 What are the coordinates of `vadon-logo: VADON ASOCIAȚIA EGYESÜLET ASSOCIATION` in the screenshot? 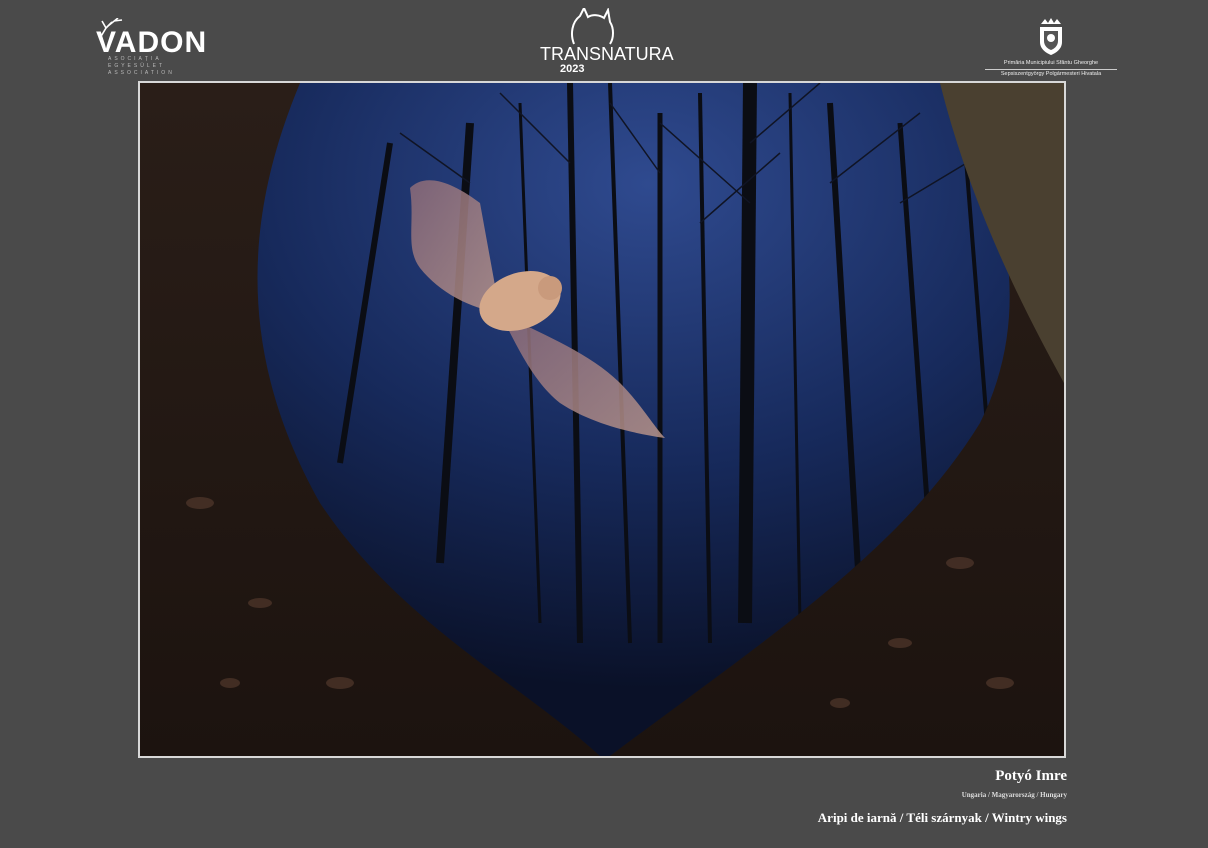 It's located at (151, 48).